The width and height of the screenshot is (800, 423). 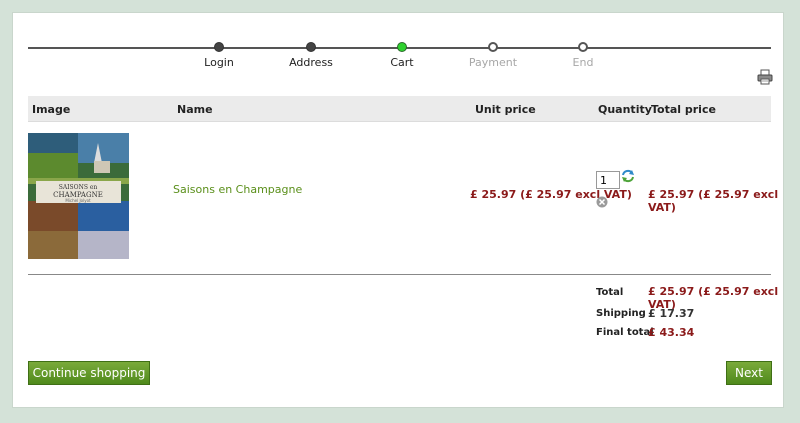 What do you see at coordinates (505, 109) in the screenshot?
I see `header-unit-price: Unit price` at bounding box center [505, 109].